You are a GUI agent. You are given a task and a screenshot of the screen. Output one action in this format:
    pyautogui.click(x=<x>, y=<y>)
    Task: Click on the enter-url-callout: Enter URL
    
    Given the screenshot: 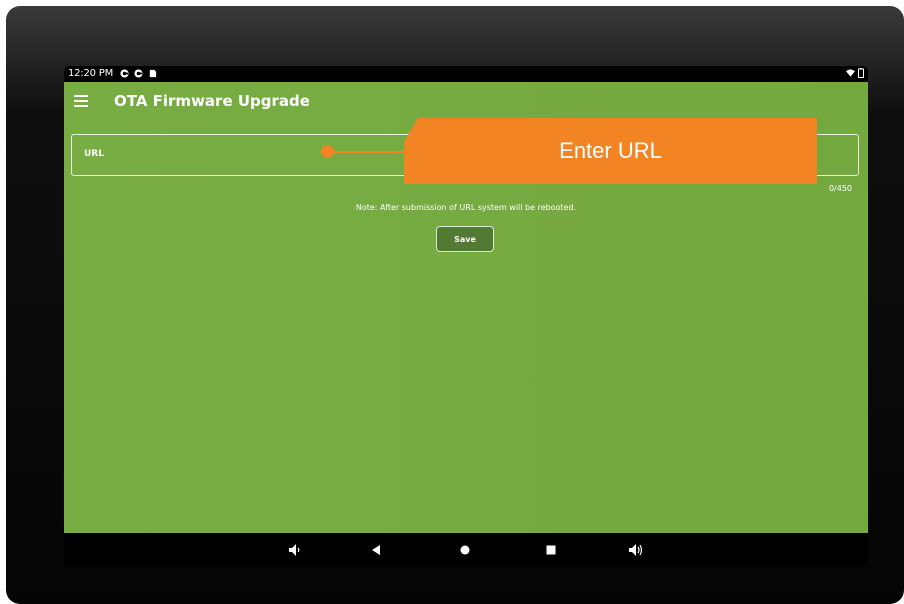 What is the action you would take?
    pyautogui.click(x=610, y=151)
    